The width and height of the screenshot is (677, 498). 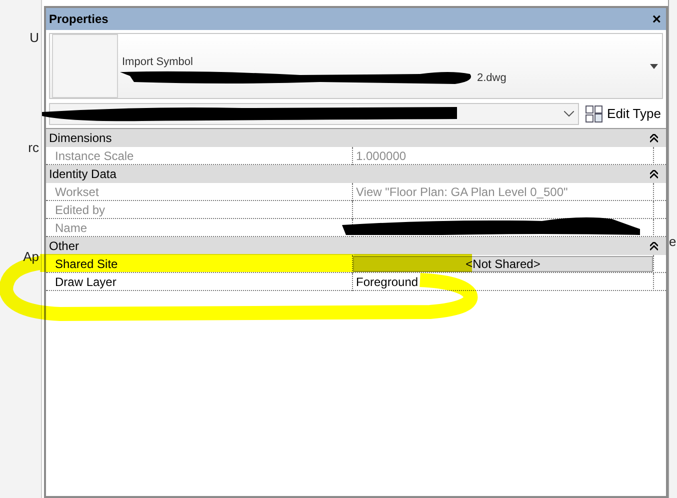 What do you see at coordinates (491, 78) in the screenshot?
I see `type-name: 2.dwg` at bounding box center [491, 78].